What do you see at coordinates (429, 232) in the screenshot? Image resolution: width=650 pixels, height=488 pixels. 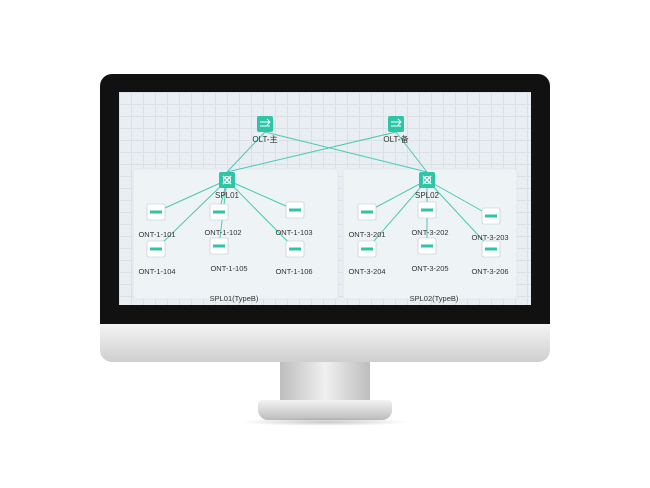 I see `ont-label: ONT-3-202` at bounding box center [429, 232].